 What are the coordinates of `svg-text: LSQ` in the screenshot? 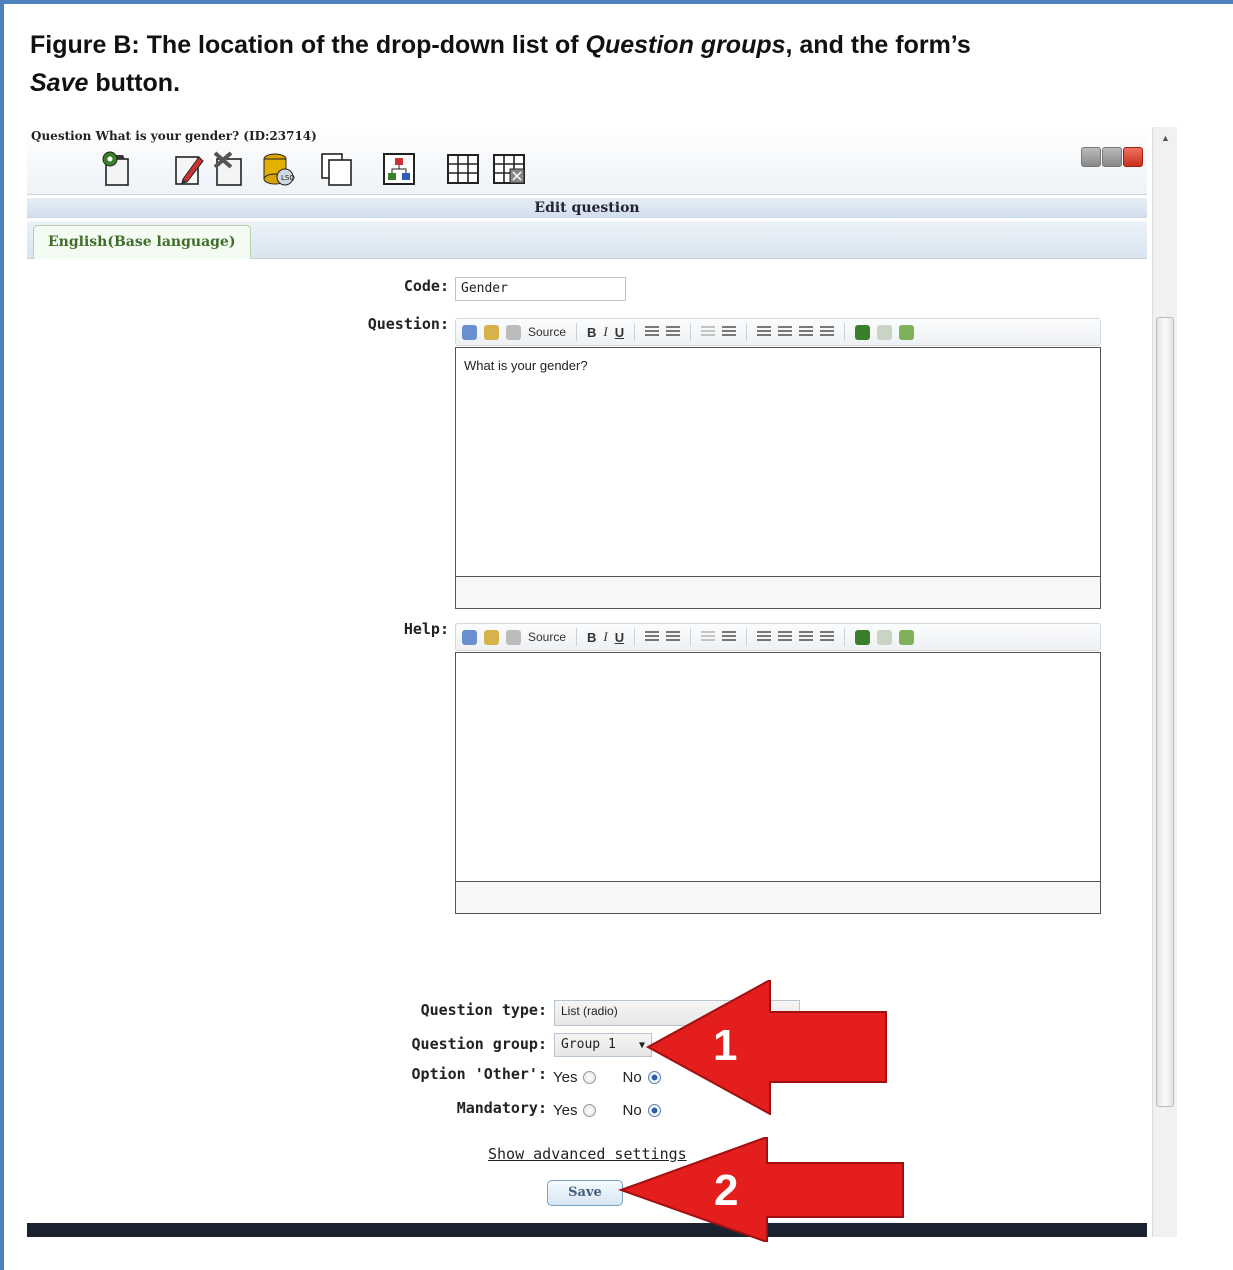 It's located at (288, 178).